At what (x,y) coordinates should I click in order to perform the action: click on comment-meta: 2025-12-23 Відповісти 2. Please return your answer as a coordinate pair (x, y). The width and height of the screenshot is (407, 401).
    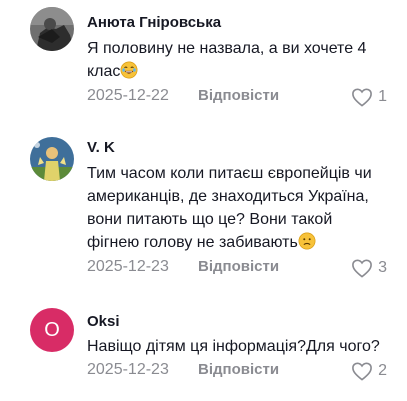
    Looking at the image, I should click on (237, 373).